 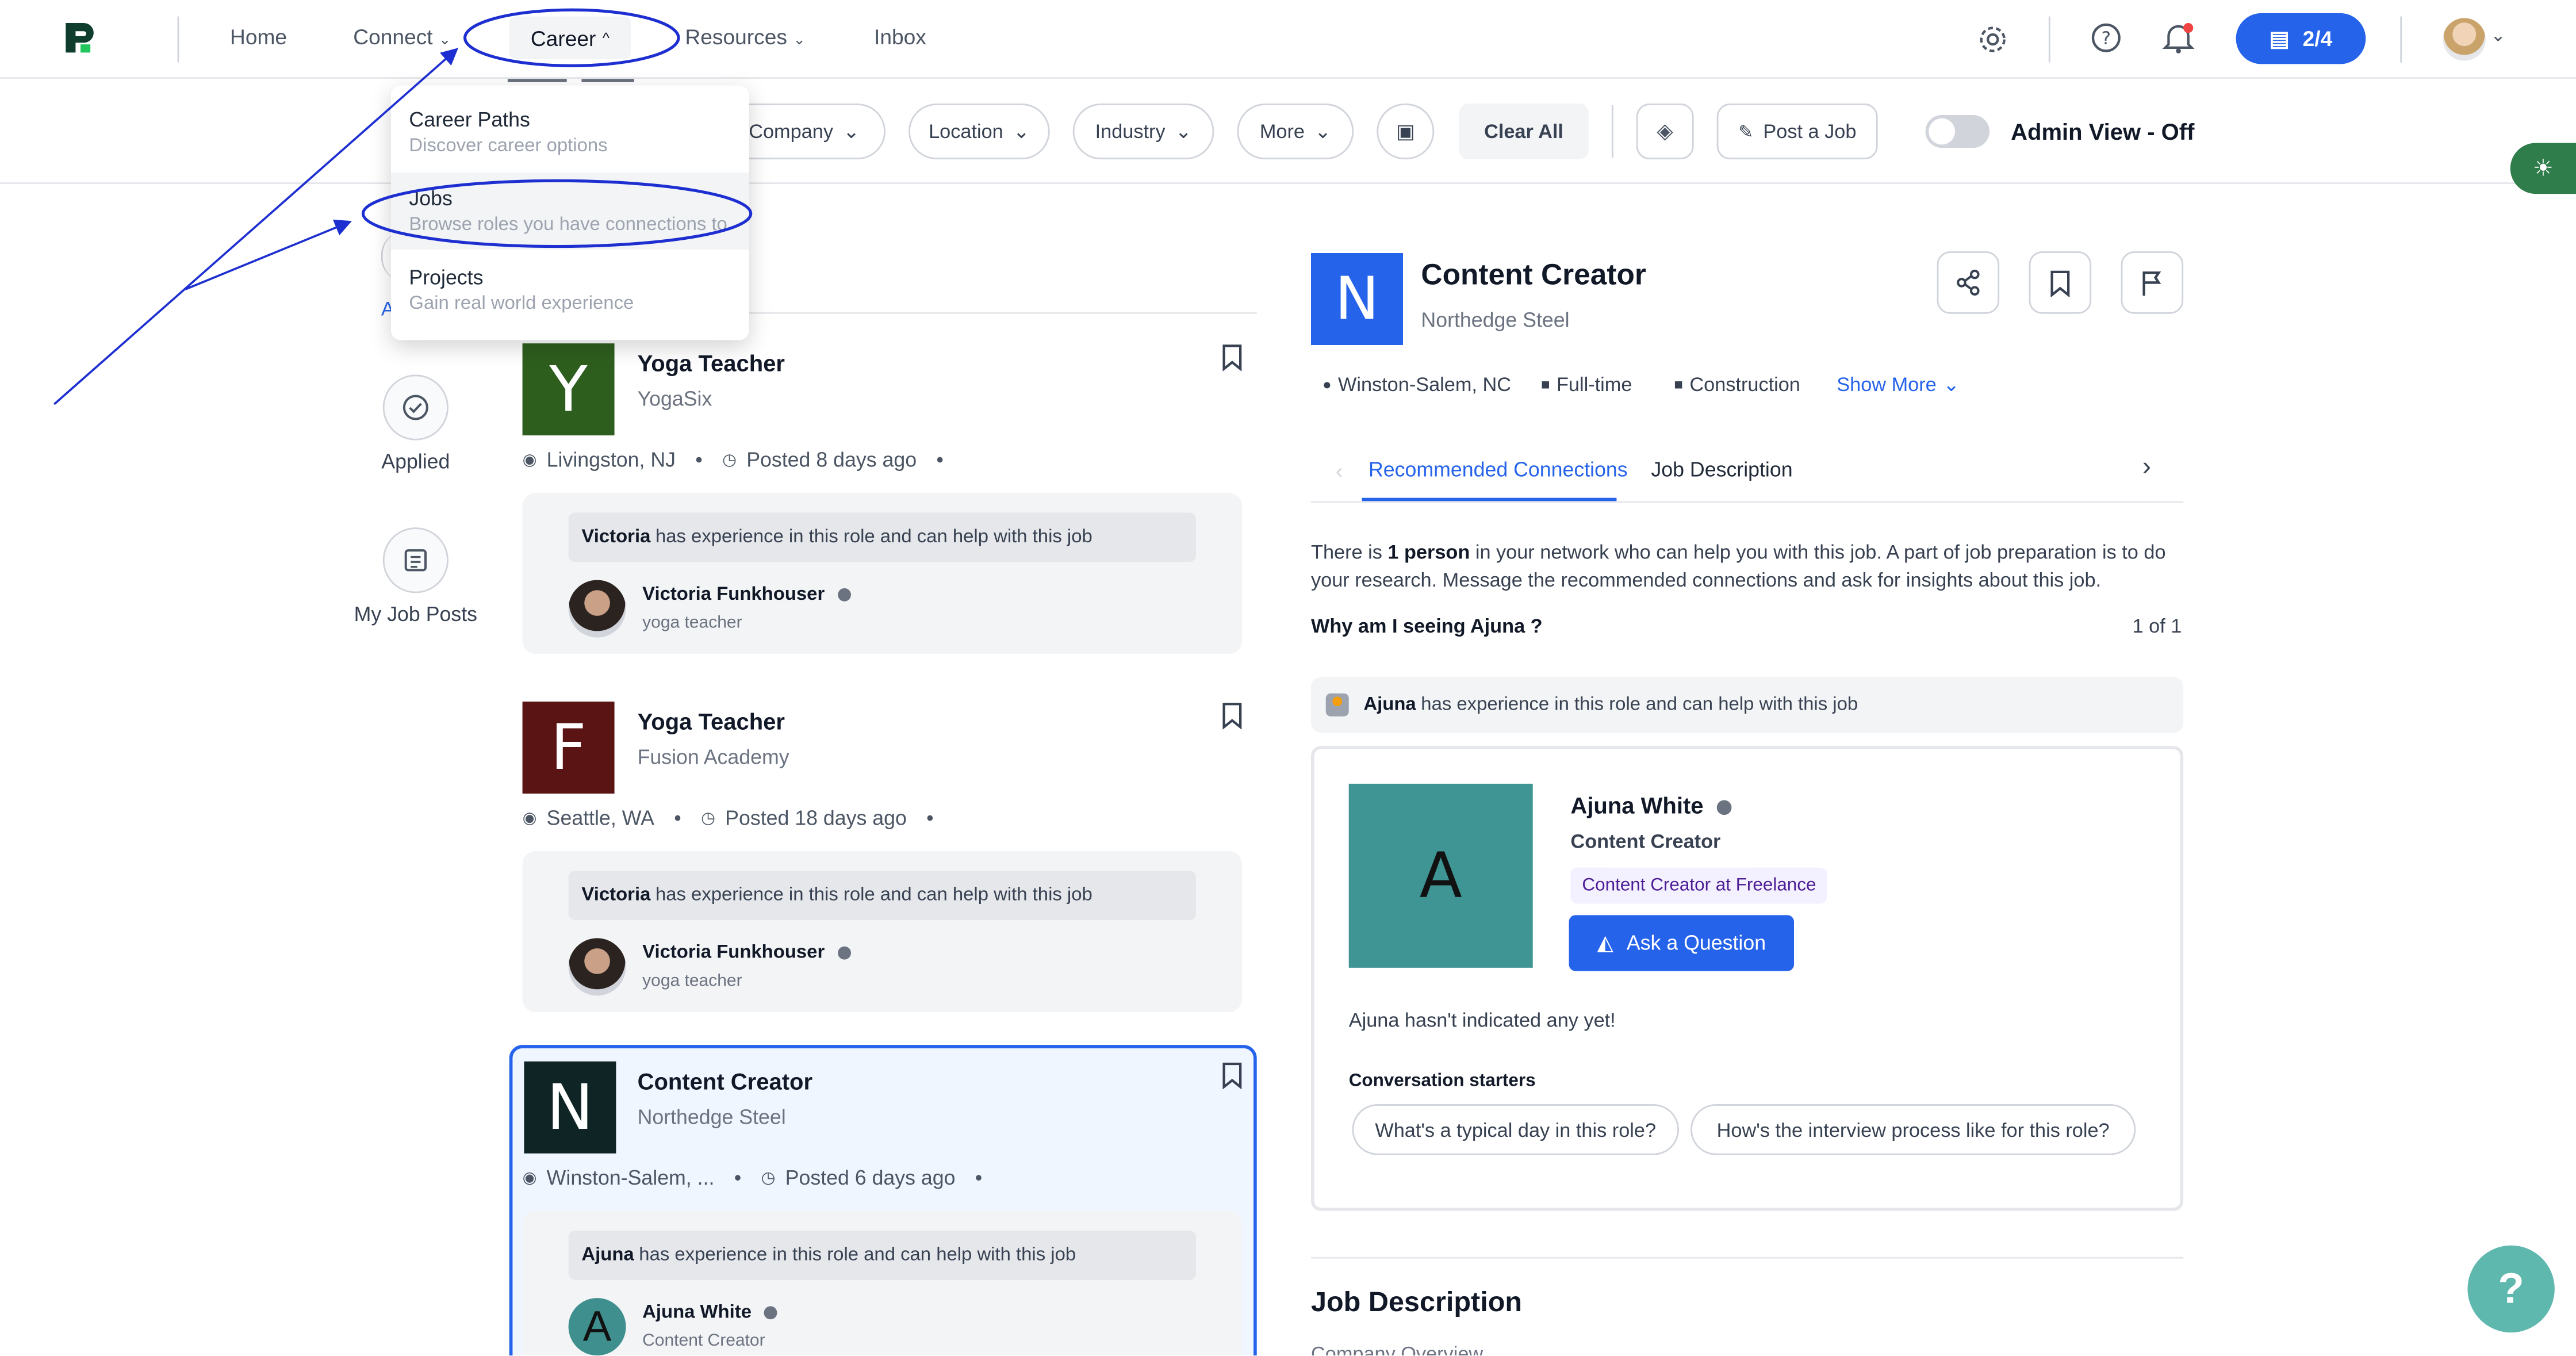 I want to click on annotation-overlay, so click(x=403, y=206).